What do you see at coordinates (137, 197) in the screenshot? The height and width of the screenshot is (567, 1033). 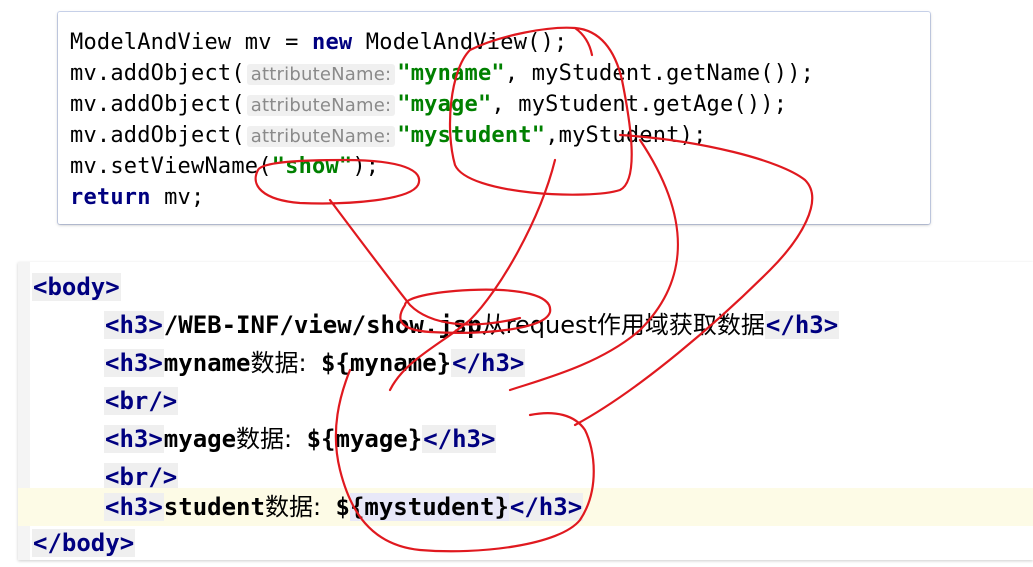 I see `java-line-6: return mv;` at bounding box center [137, 197].